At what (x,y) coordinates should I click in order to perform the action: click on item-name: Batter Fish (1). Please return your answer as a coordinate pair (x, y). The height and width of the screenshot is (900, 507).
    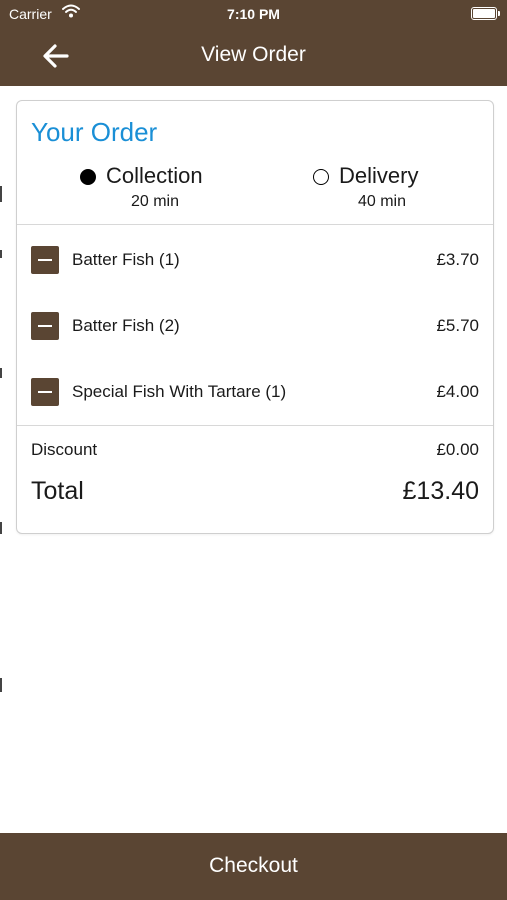
    Looking at the image, I should click on (126, 259).